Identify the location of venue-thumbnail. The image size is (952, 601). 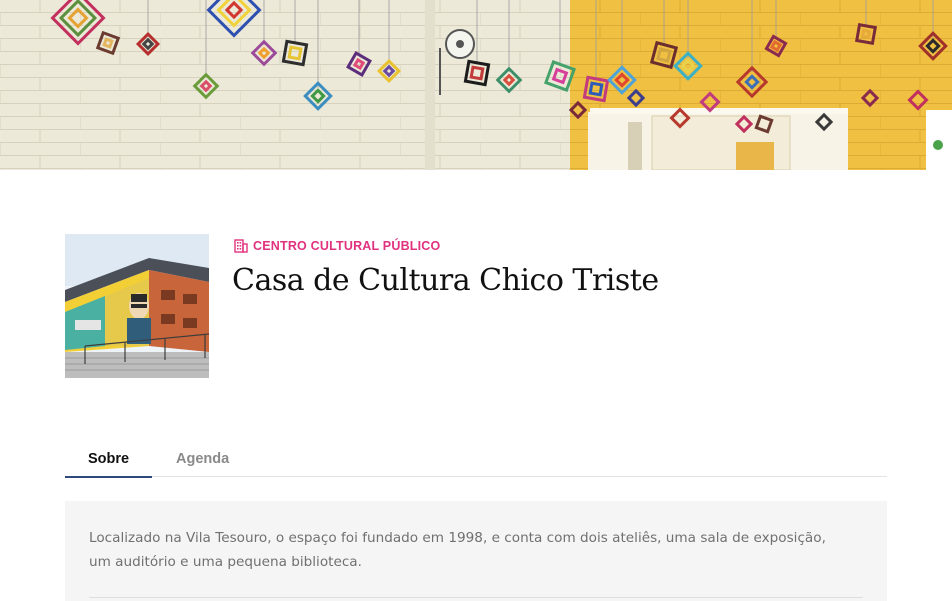
(137, 306).